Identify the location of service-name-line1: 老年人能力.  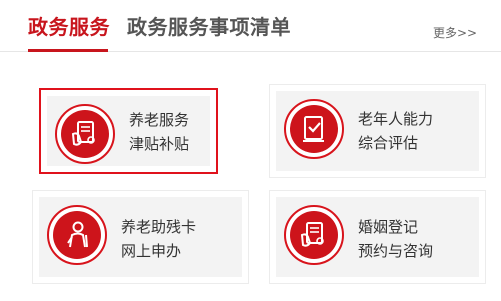
(396, 119).